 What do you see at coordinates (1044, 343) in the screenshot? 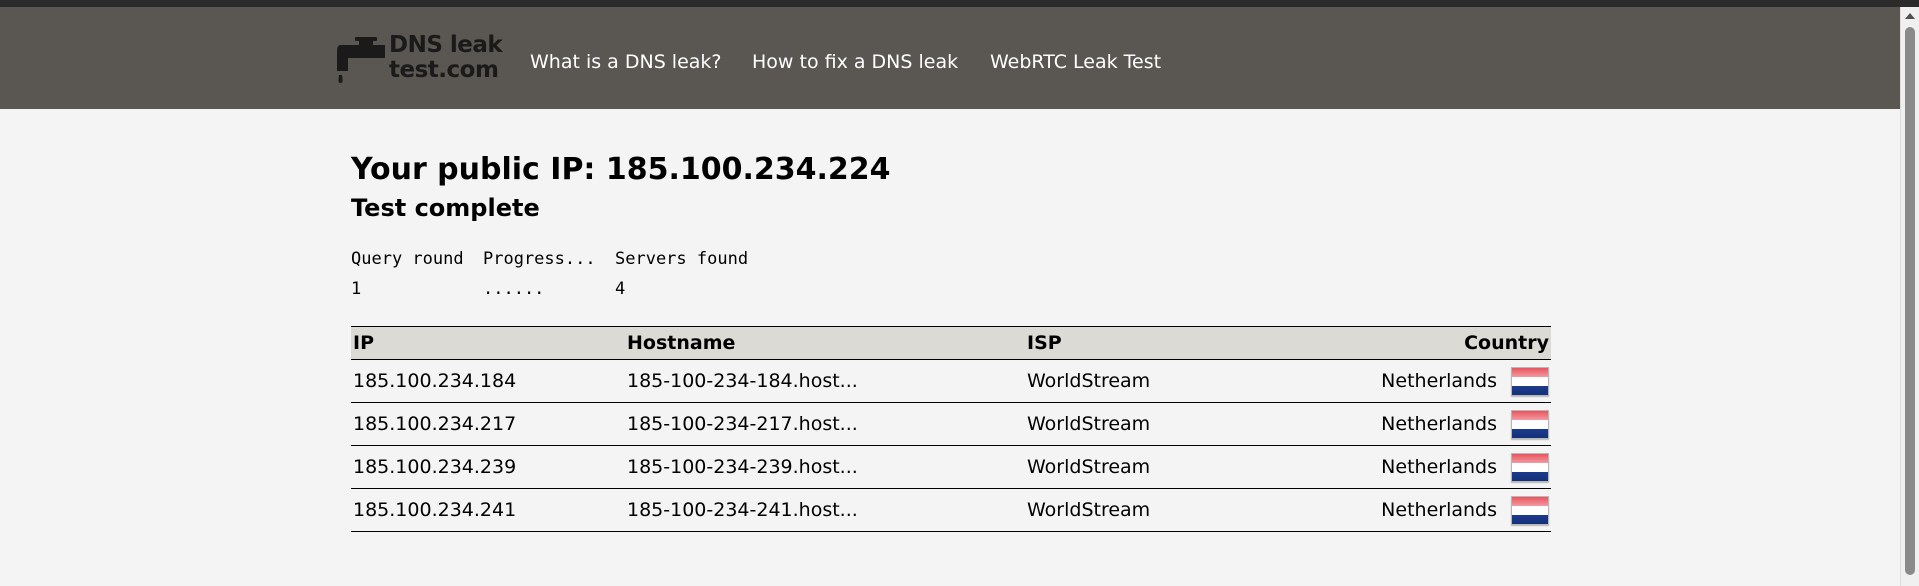
I see `column-header-isp: ISP` at bounding box center [1044, 343].